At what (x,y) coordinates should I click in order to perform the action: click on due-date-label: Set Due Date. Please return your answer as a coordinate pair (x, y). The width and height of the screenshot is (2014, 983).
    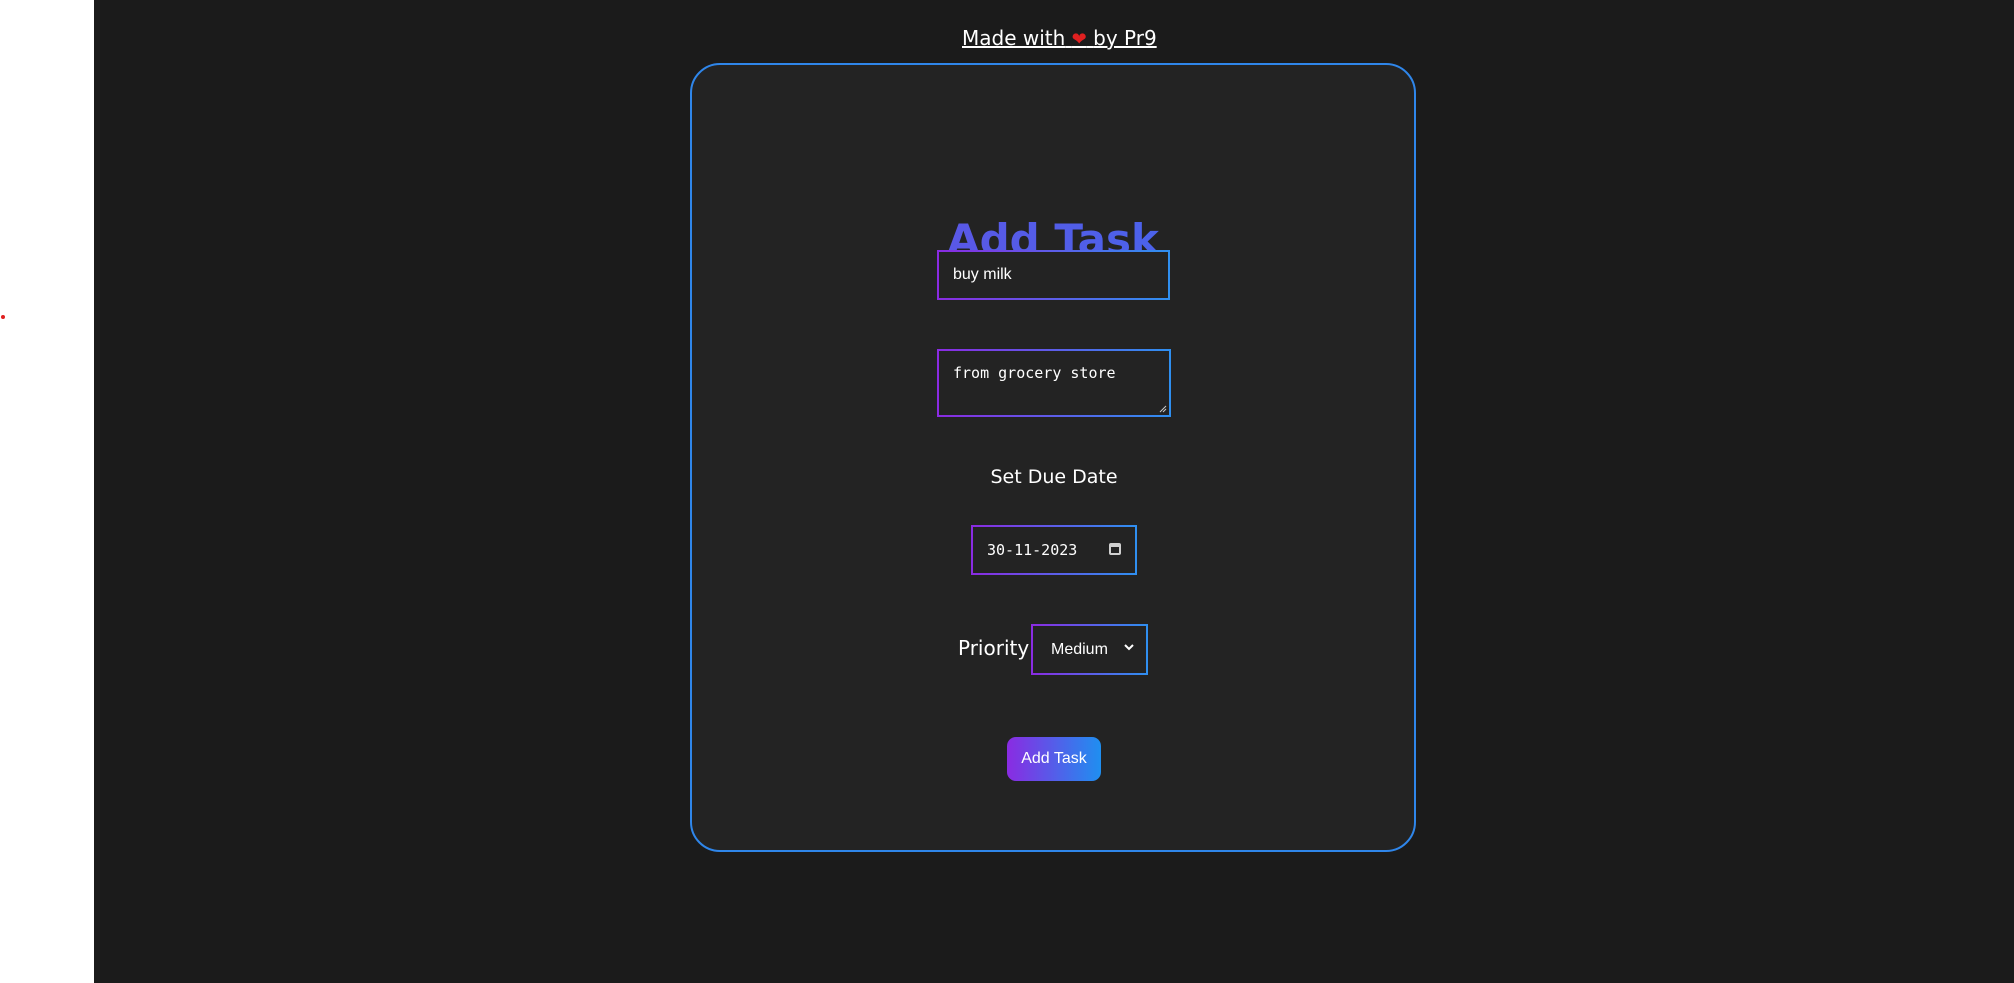
    Looking at the image, I should click on (1054, 477).